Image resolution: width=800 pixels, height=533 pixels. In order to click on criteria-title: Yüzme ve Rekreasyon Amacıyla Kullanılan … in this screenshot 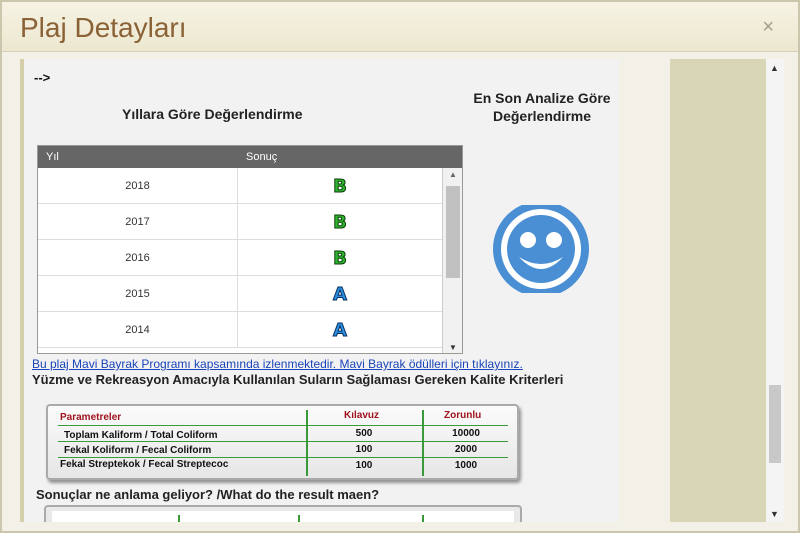, I will do `click(298, 379)`.